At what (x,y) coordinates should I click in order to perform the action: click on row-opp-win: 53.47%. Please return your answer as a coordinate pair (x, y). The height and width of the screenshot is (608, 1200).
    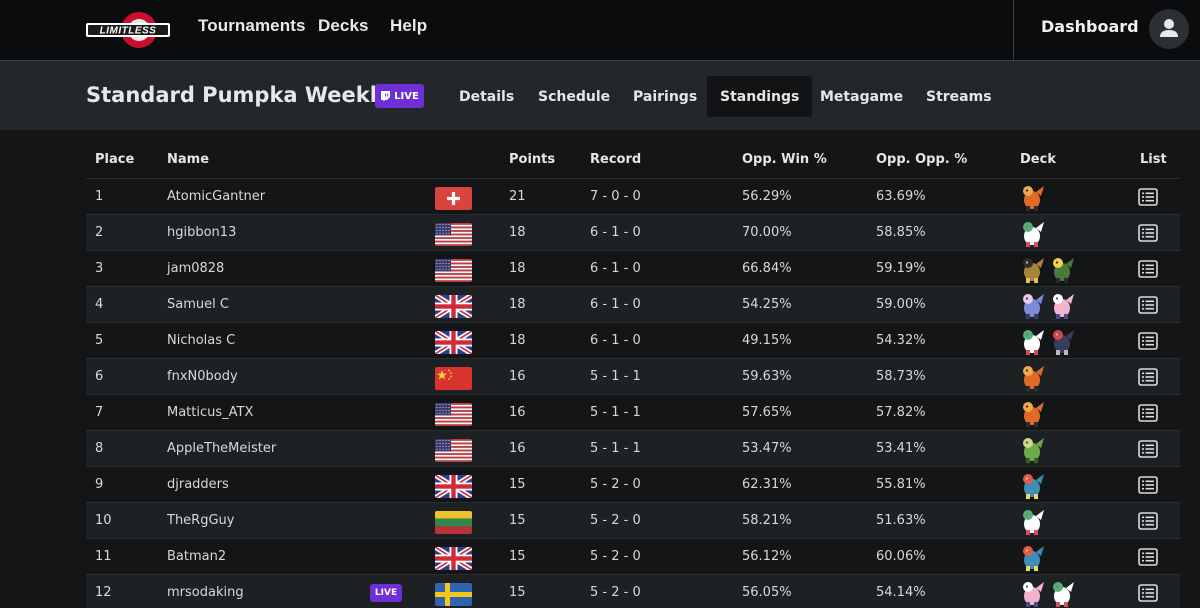
    Looking at the image, I should click on (767, 448).